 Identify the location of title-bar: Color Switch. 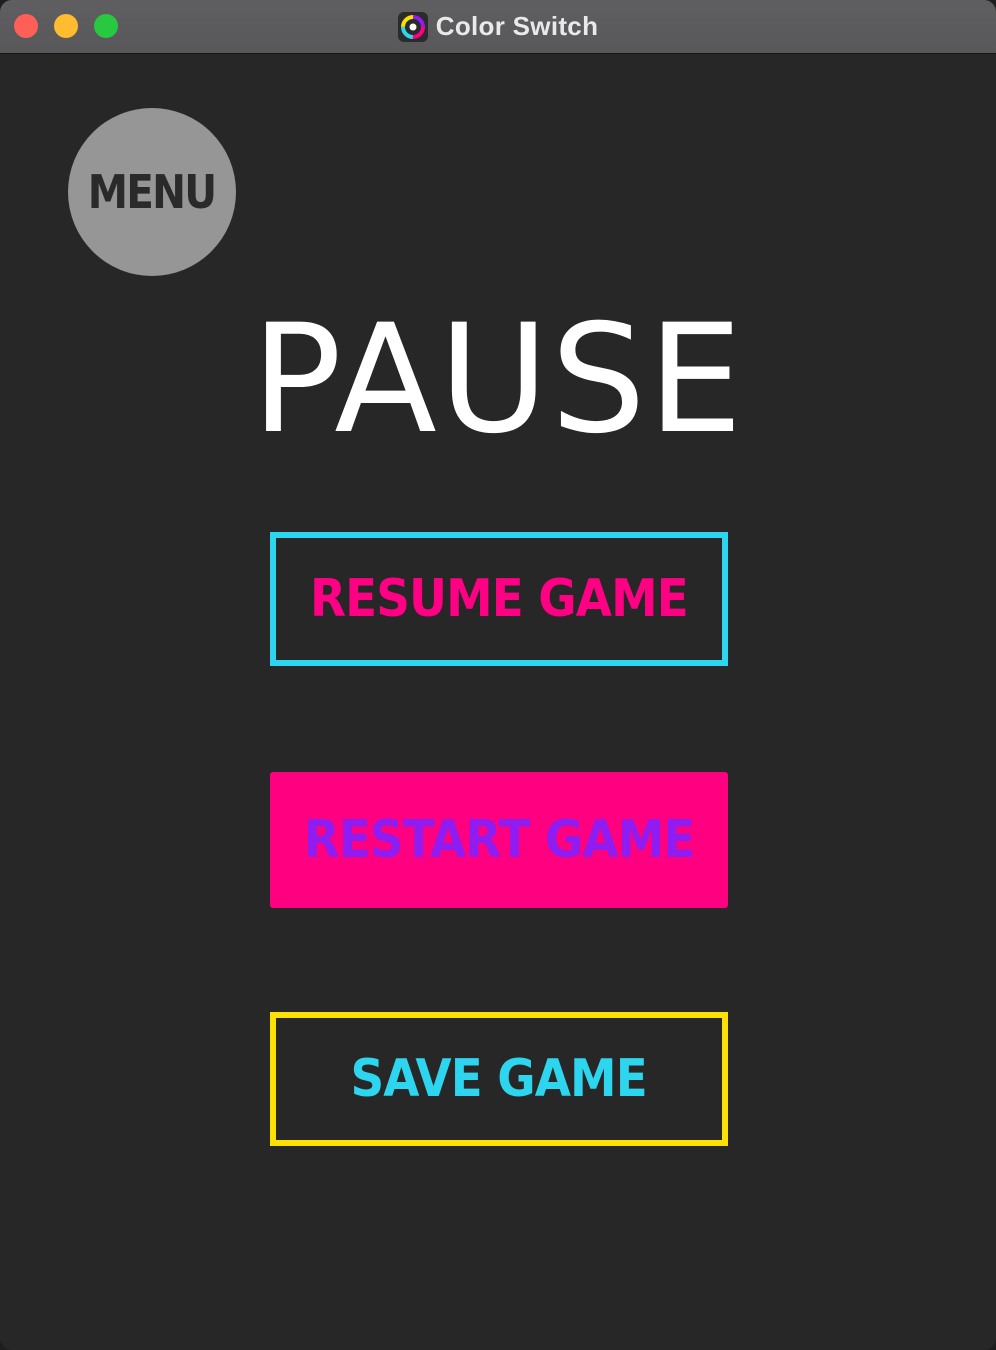
(498, 27).